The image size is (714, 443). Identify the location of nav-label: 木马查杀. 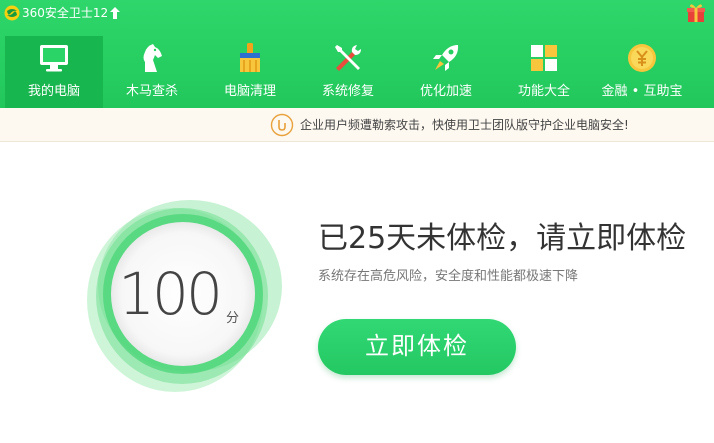
(151, 91).